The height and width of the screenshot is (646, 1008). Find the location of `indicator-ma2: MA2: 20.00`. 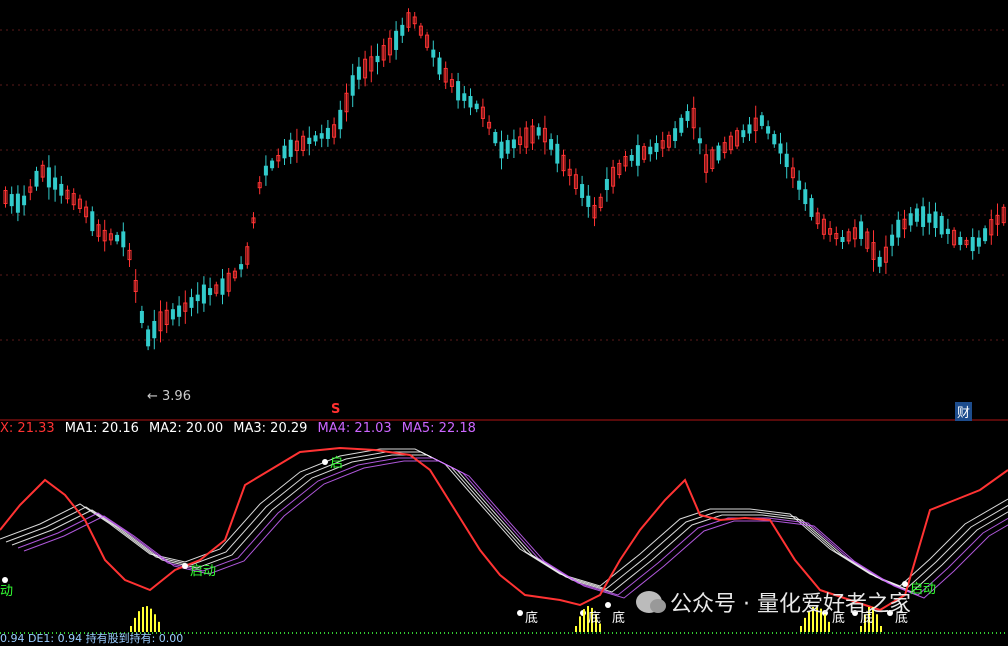

indicator-ma2: MA2: 20.00 is located at coordinates (186, 428).